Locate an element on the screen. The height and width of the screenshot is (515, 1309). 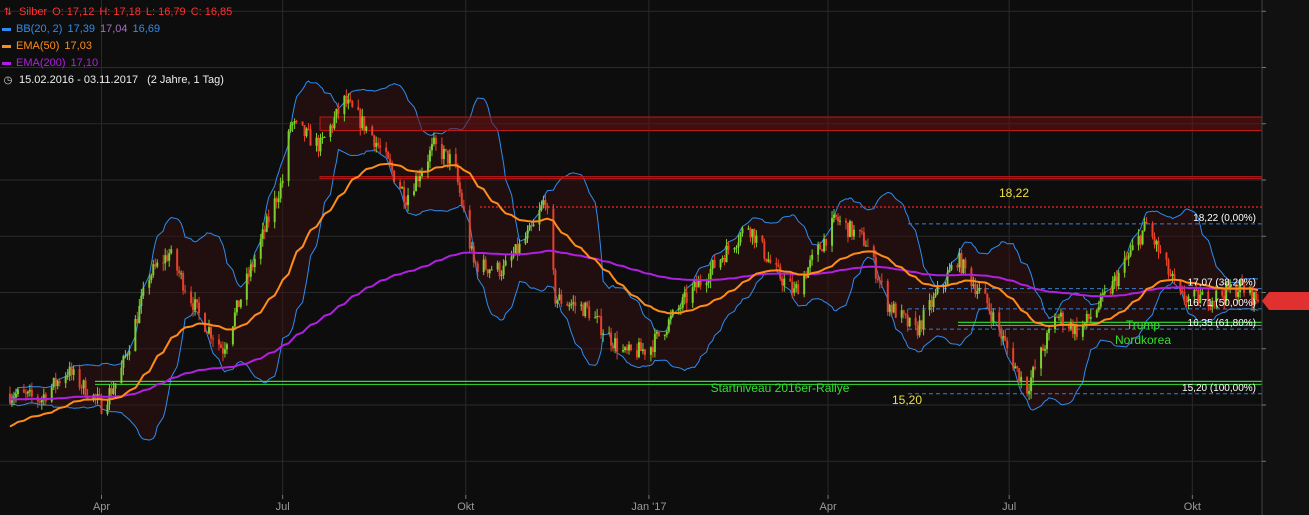
fib-label: 16,71 (50,00%) is located at coordinates (1222, 303).